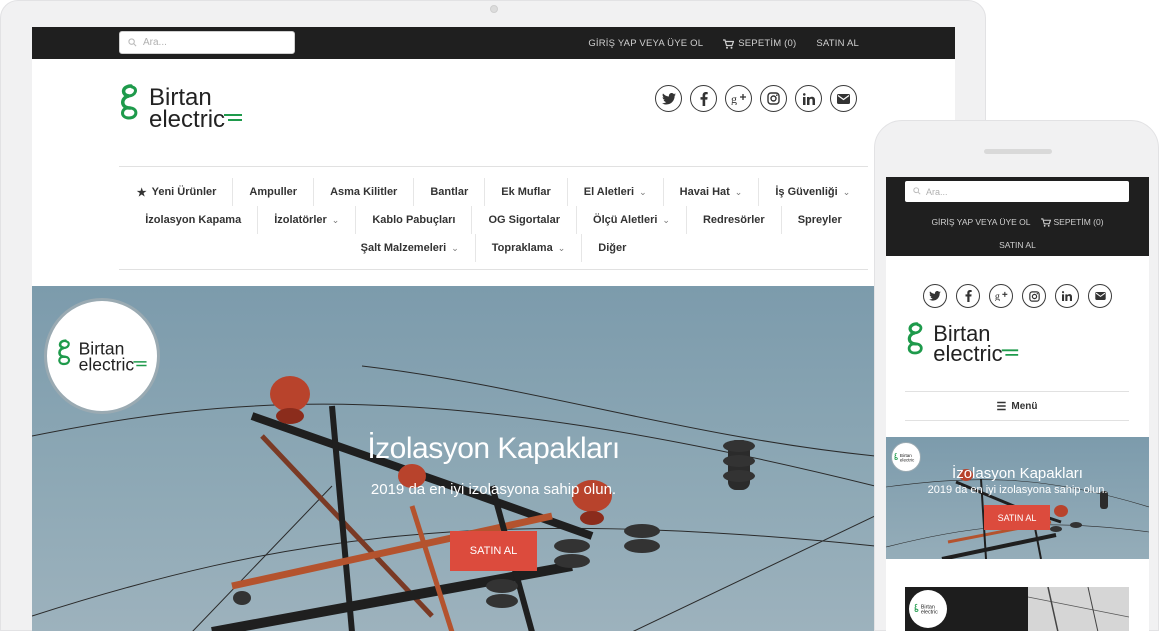 Image resolution: width=1159 pixels, height=631 pixels. I want to click on nav-item-bantlar: Bantlar, so click(450, 192).